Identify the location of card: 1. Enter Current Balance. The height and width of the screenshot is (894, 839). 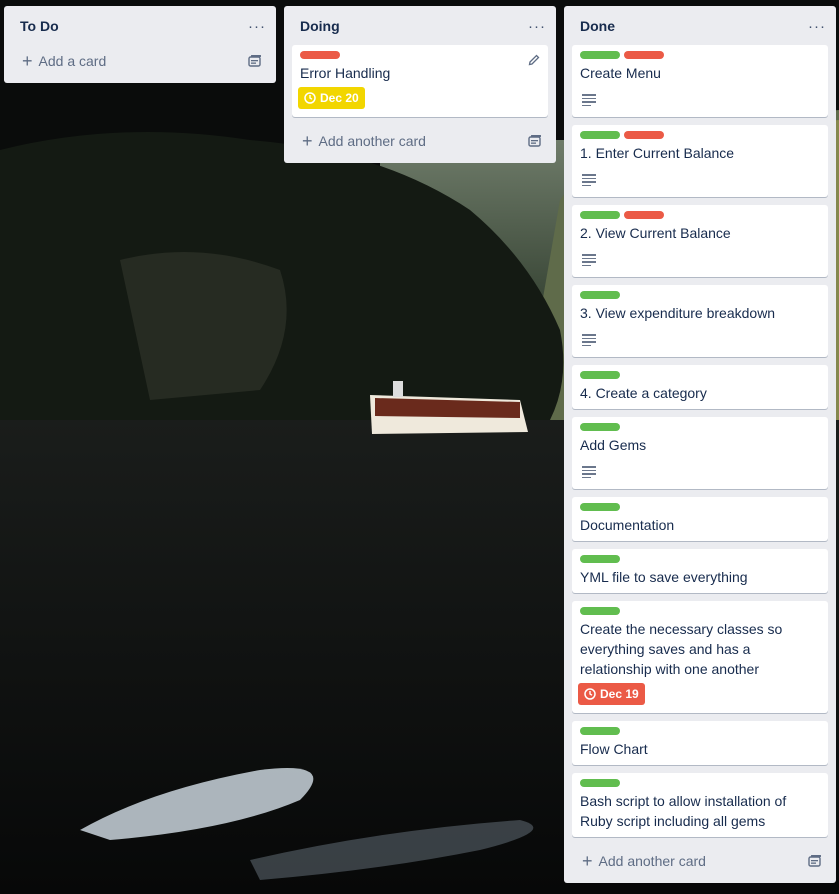
(700, 161).